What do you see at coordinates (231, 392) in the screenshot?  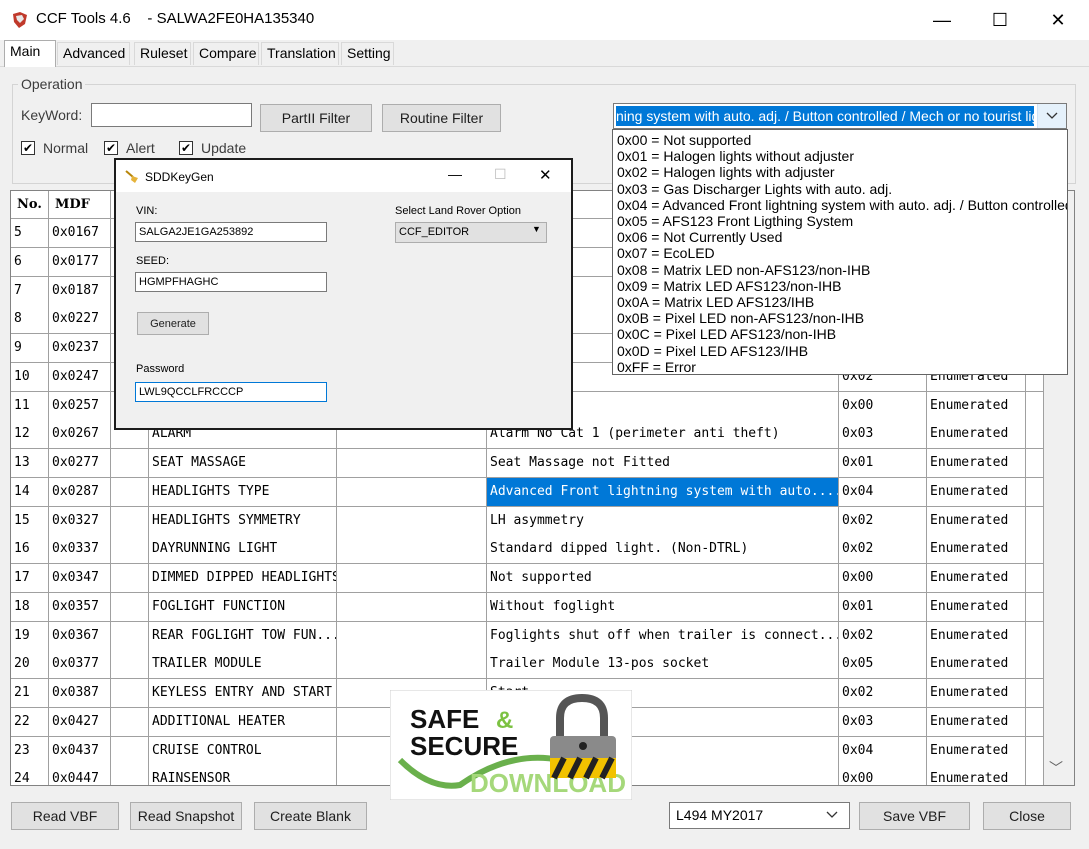 I see `password-input: LWL9QCCLFRCCCP` at bounding box center [231, 392].